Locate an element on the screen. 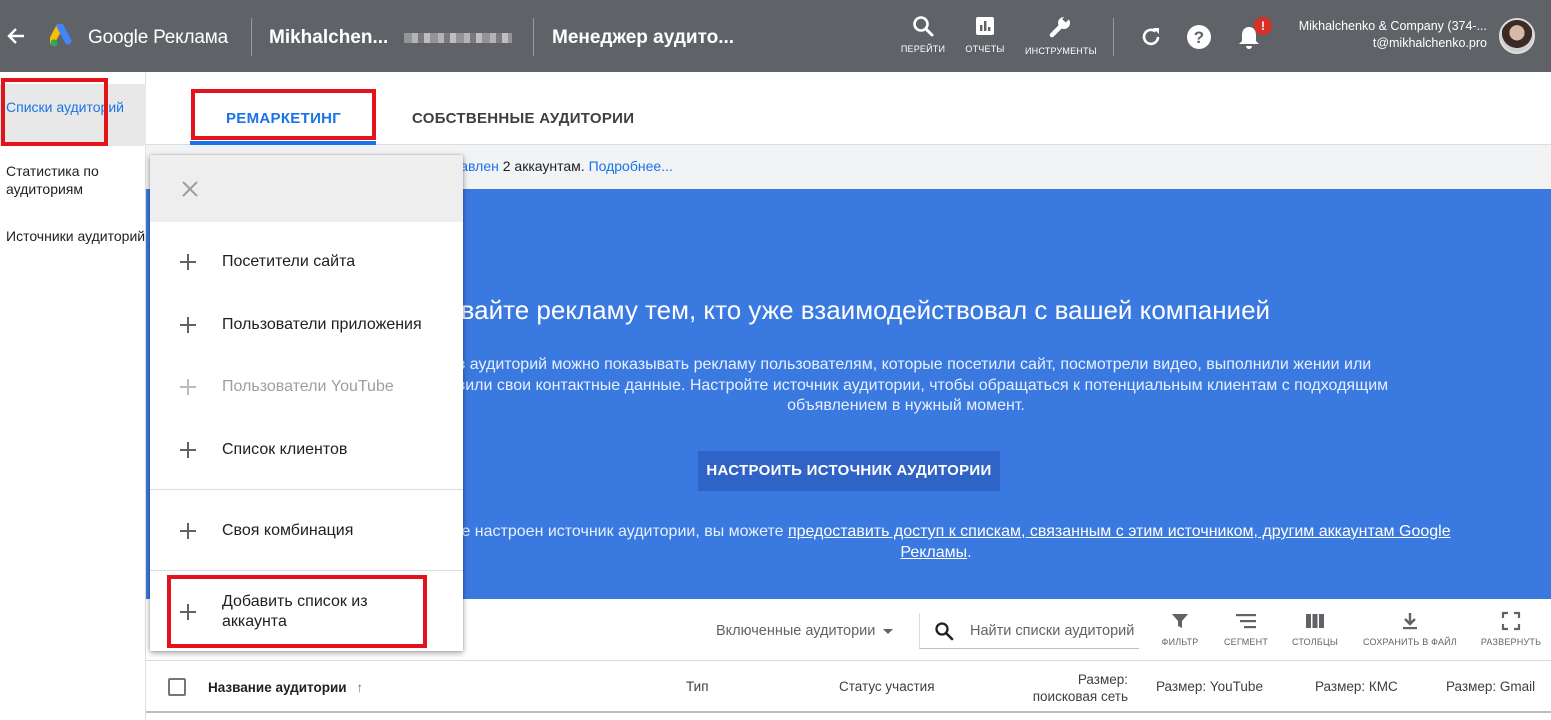  refresh-icon is located at coordinates (1151, 37).